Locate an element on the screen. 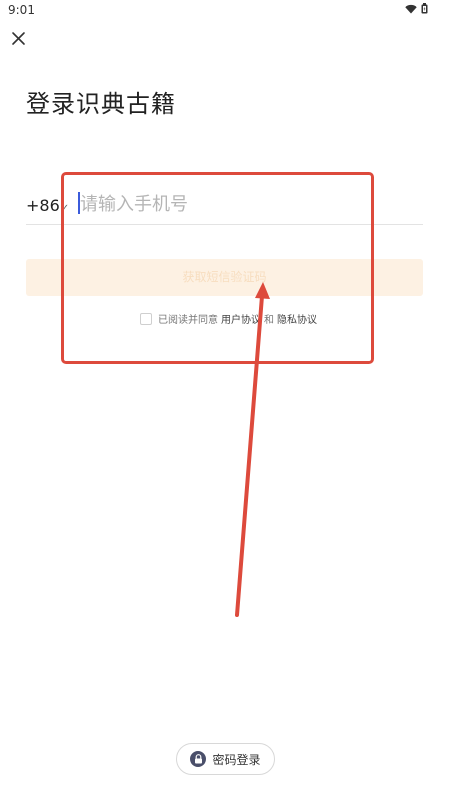 The image size is (450, 800). close-icon is located at coordinates (18, 38).